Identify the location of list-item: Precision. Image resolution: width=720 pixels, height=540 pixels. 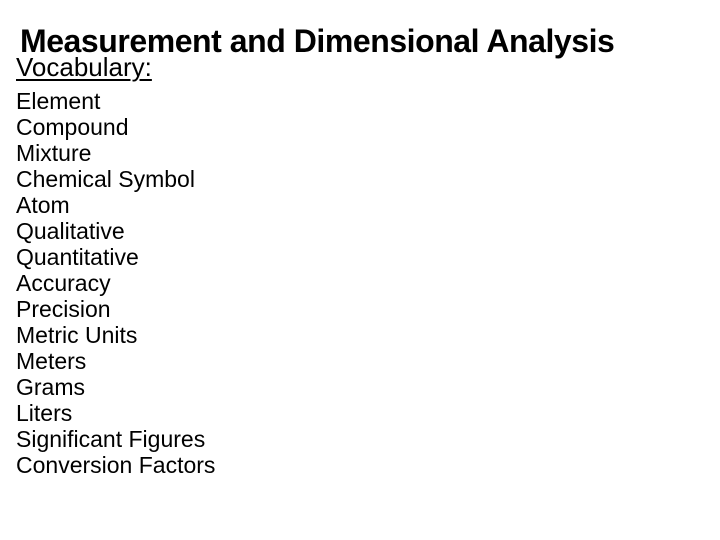
(63, 309).